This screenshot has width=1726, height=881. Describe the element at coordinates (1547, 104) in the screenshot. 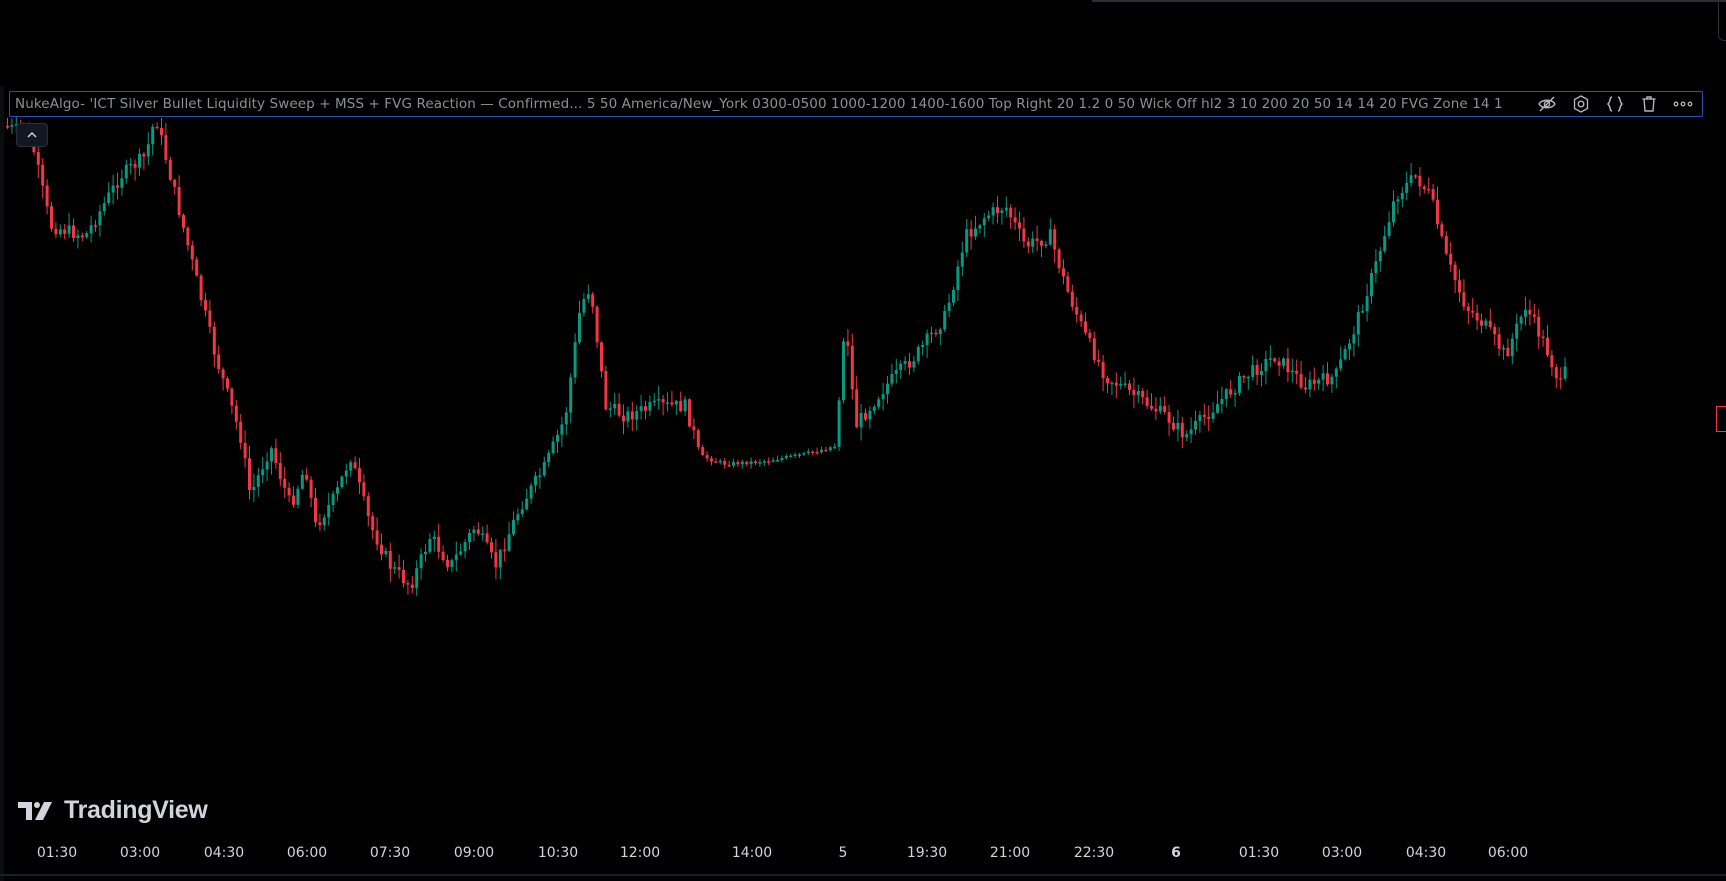

I see `hide-indicator-button` at that location.